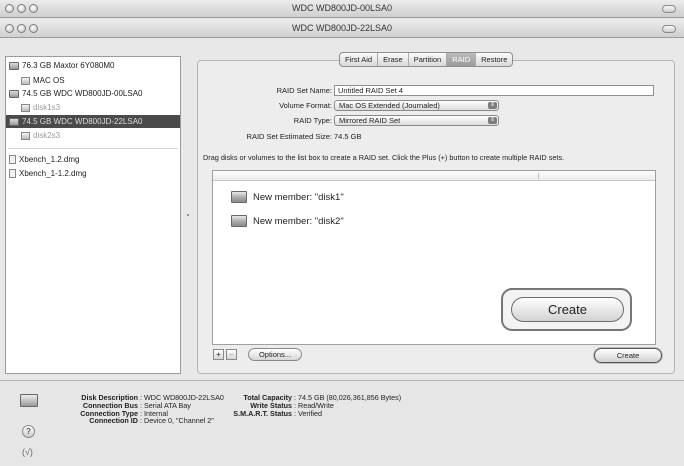 The image size is (684, 466). I want to click on help-button: ?, so click(28, 431).